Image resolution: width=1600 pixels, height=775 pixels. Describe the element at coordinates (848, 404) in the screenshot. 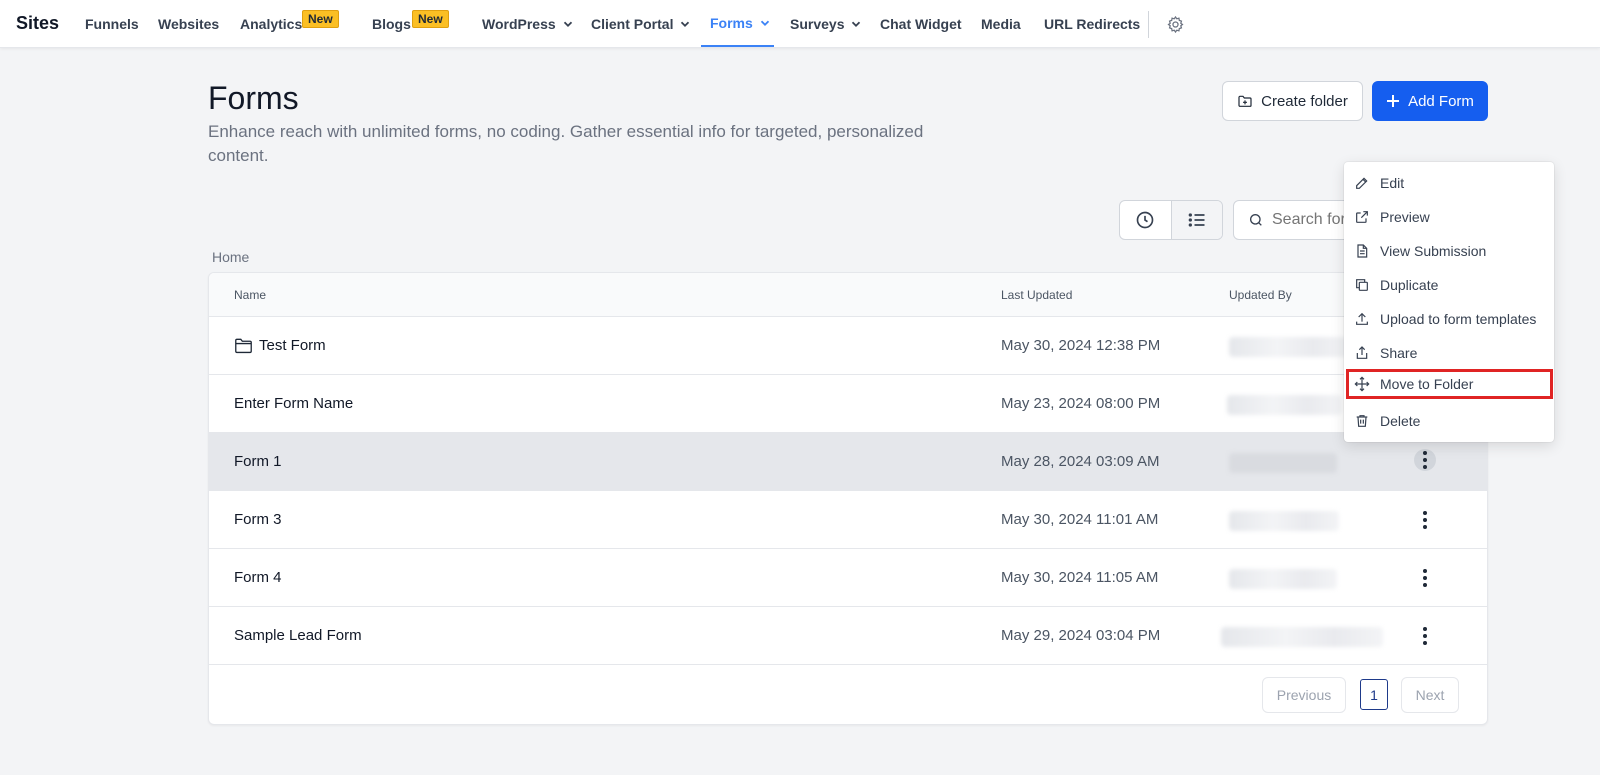

I see `table-row: Enter Form Name May 23, 2024 08:00 PM` at that location.